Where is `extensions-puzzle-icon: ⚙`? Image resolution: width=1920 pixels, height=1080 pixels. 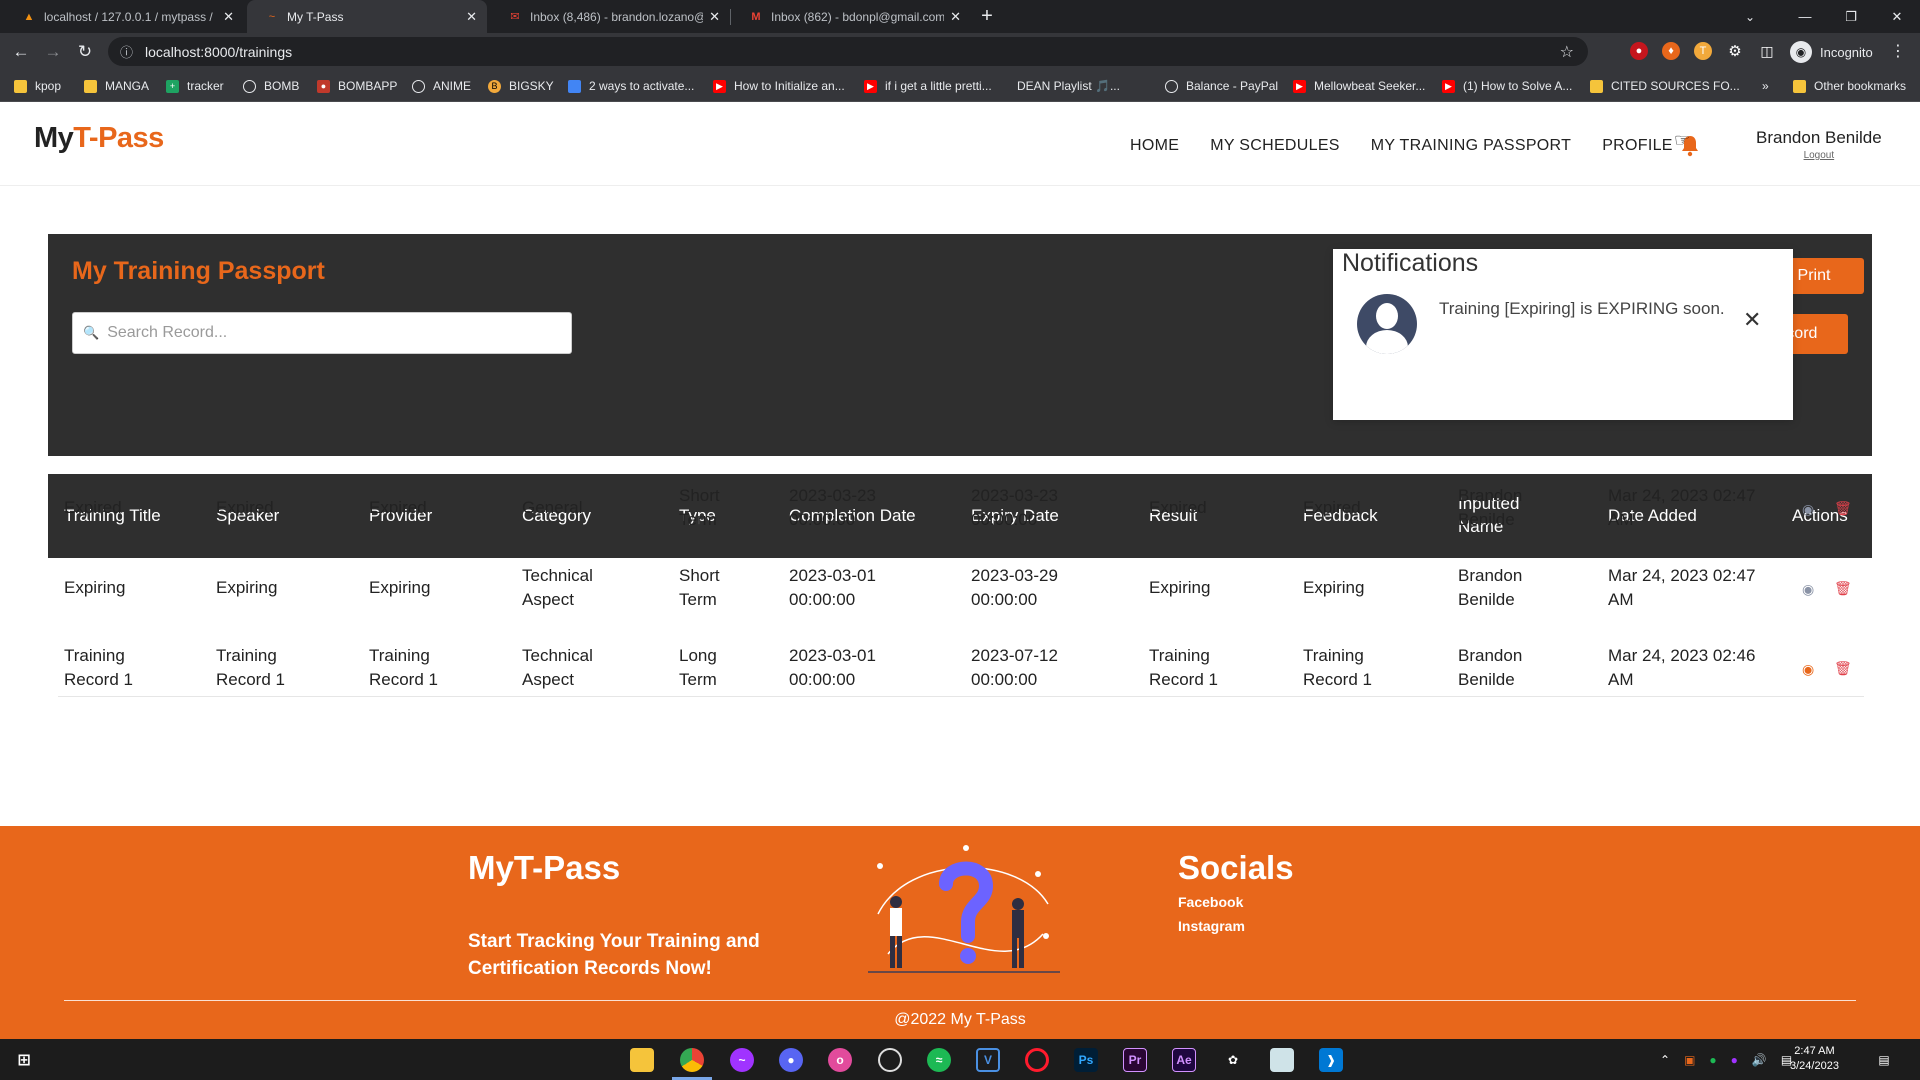
extensions-puzzle-icon: ⚙ is located at coordinates (1735, 51).